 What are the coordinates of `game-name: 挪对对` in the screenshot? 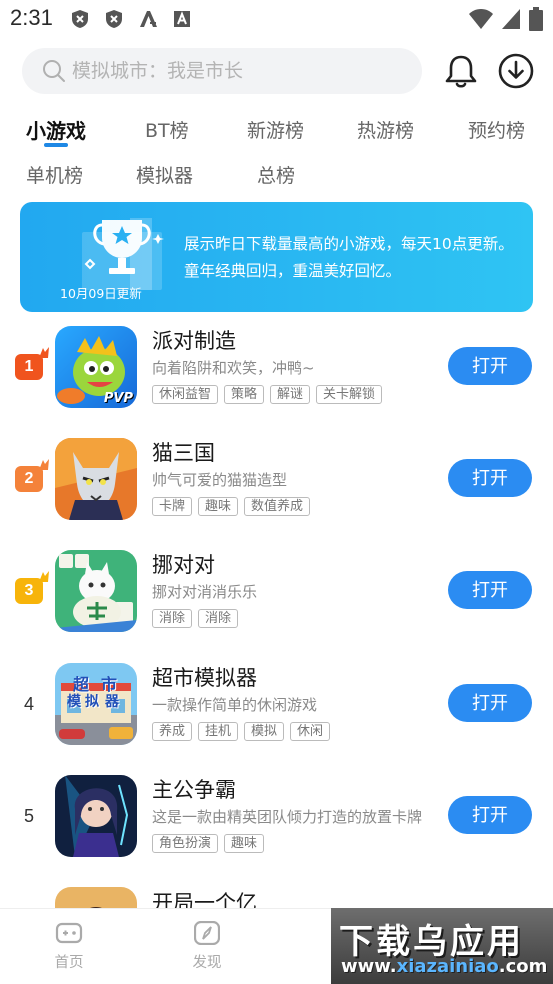 It's located at (183, 565).